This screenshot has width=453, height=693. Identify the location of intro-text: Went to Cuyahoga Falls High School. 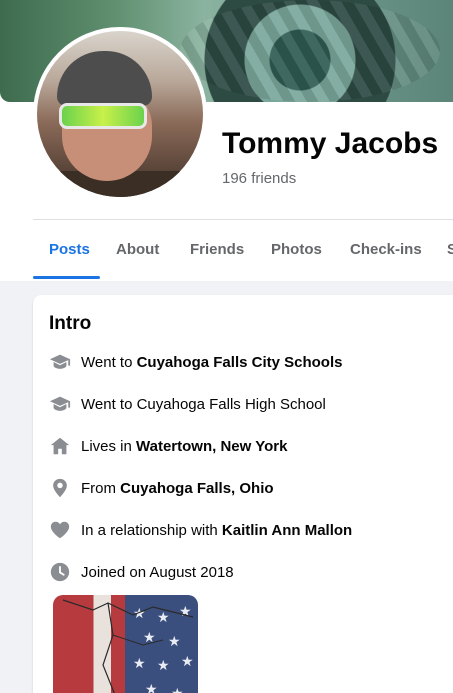
(203, 404).